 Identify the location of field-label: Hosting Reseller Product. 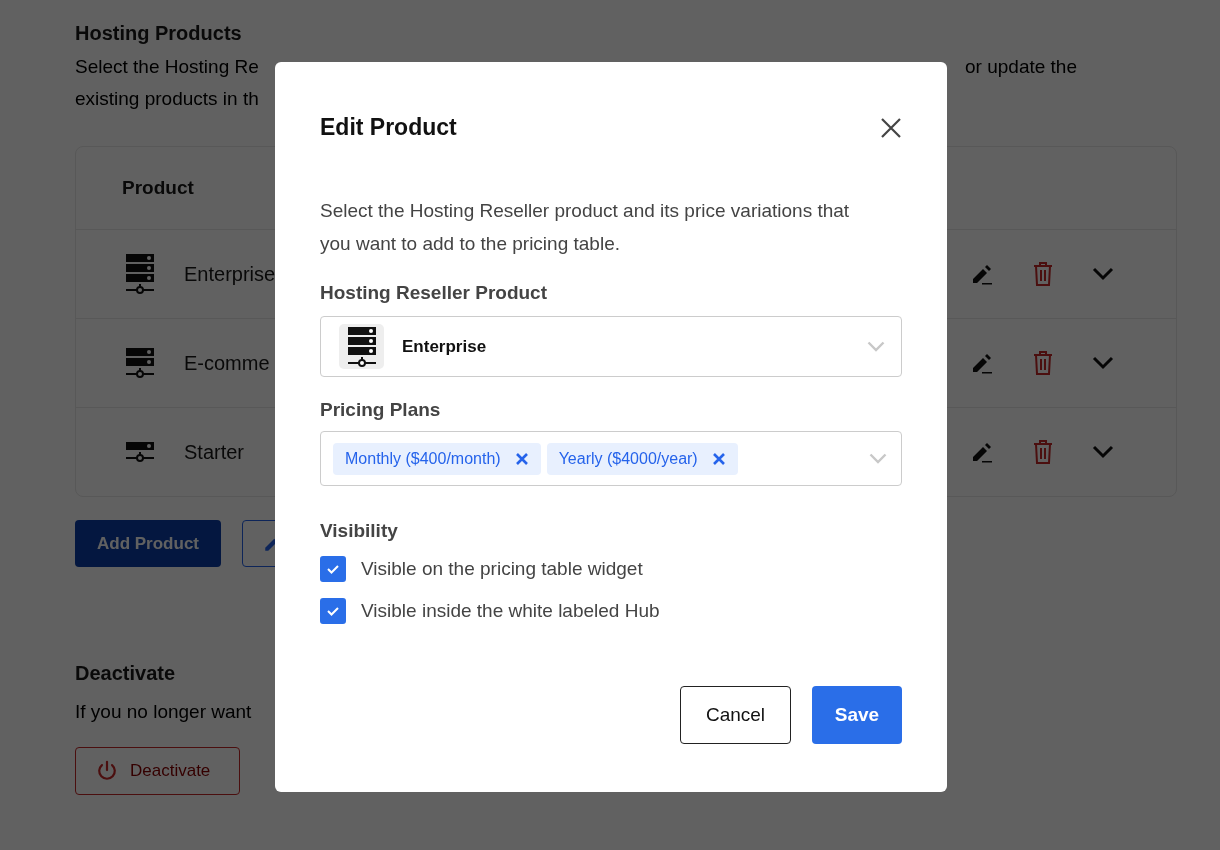
(434, 293).